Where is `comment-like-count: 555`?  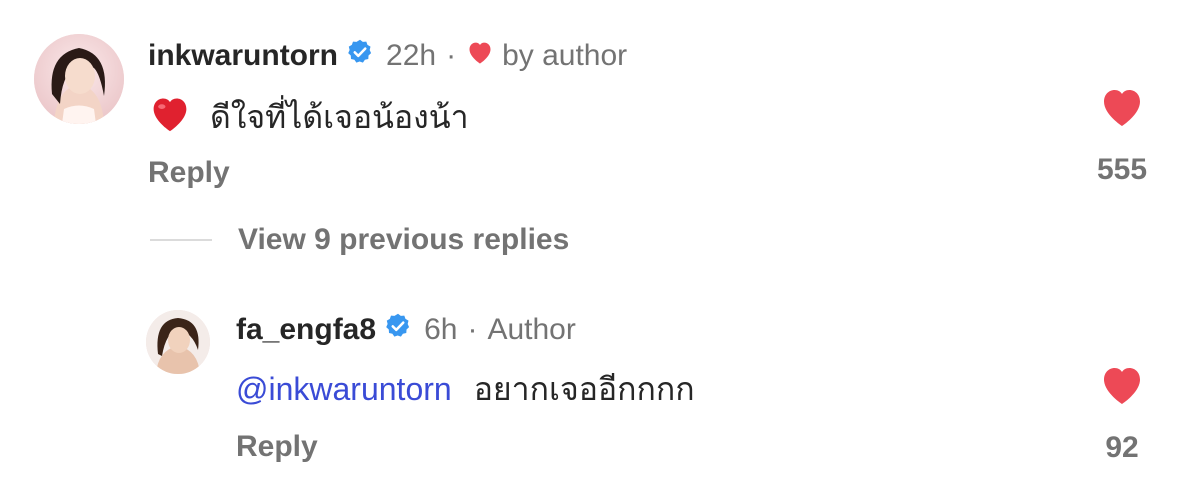
comment-like-count: 555 is located at coordinates (1122, 170).